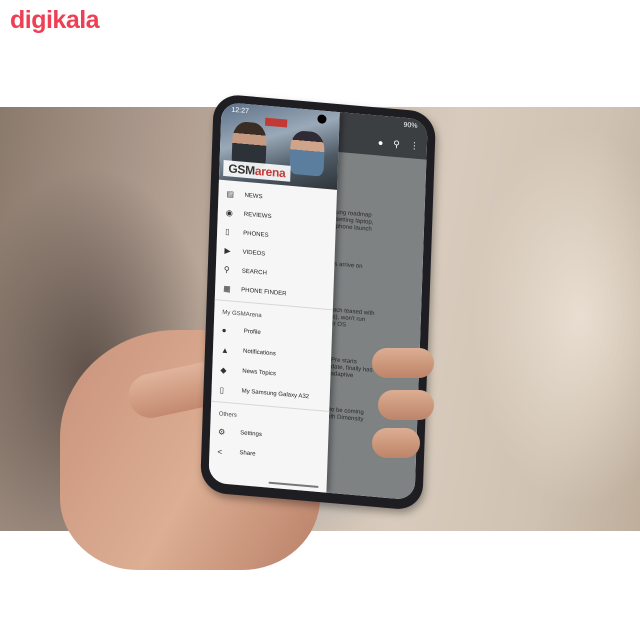 This screenshot has height=640, width=640. What do you see at coordinates (227, 288) in the screenshot?
I see `finder-icon: ▦` at bounding box center [227, 288].